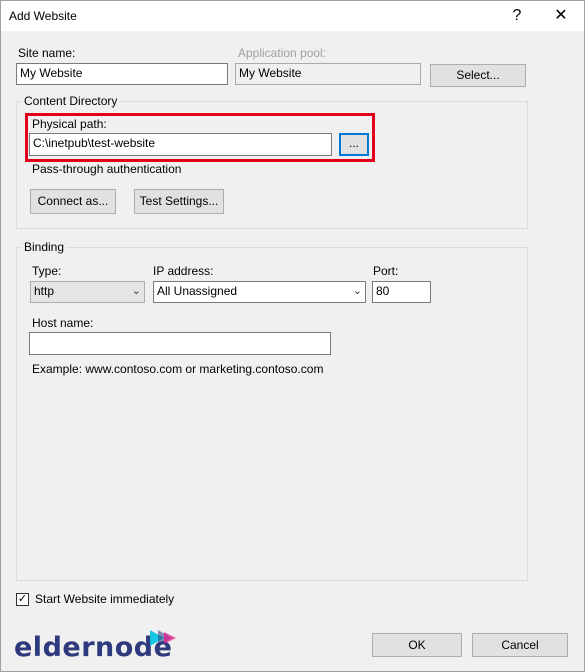 The height and width of the screenshot is (672, 585). Describe the element at coordinates (282, 53) in the screenshot. I see `app-pool-label: Application pool:` at that location.